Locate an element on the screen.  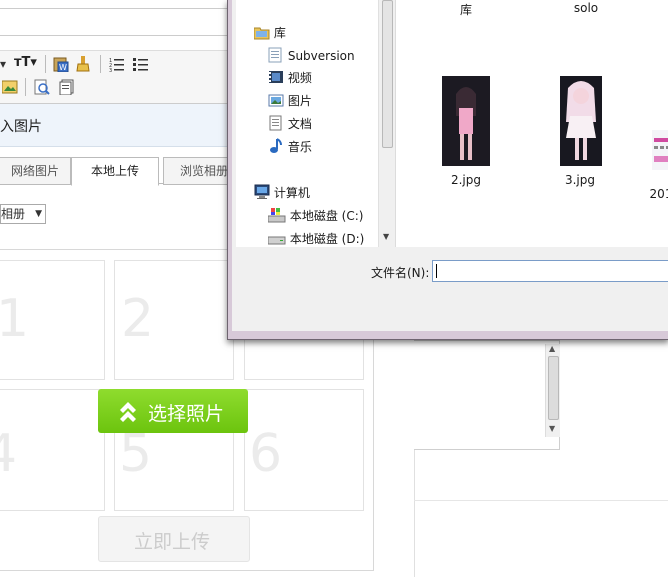
nav-item-drive-c: 本地磁盘 (C:) is located at coordinates (315, 216).